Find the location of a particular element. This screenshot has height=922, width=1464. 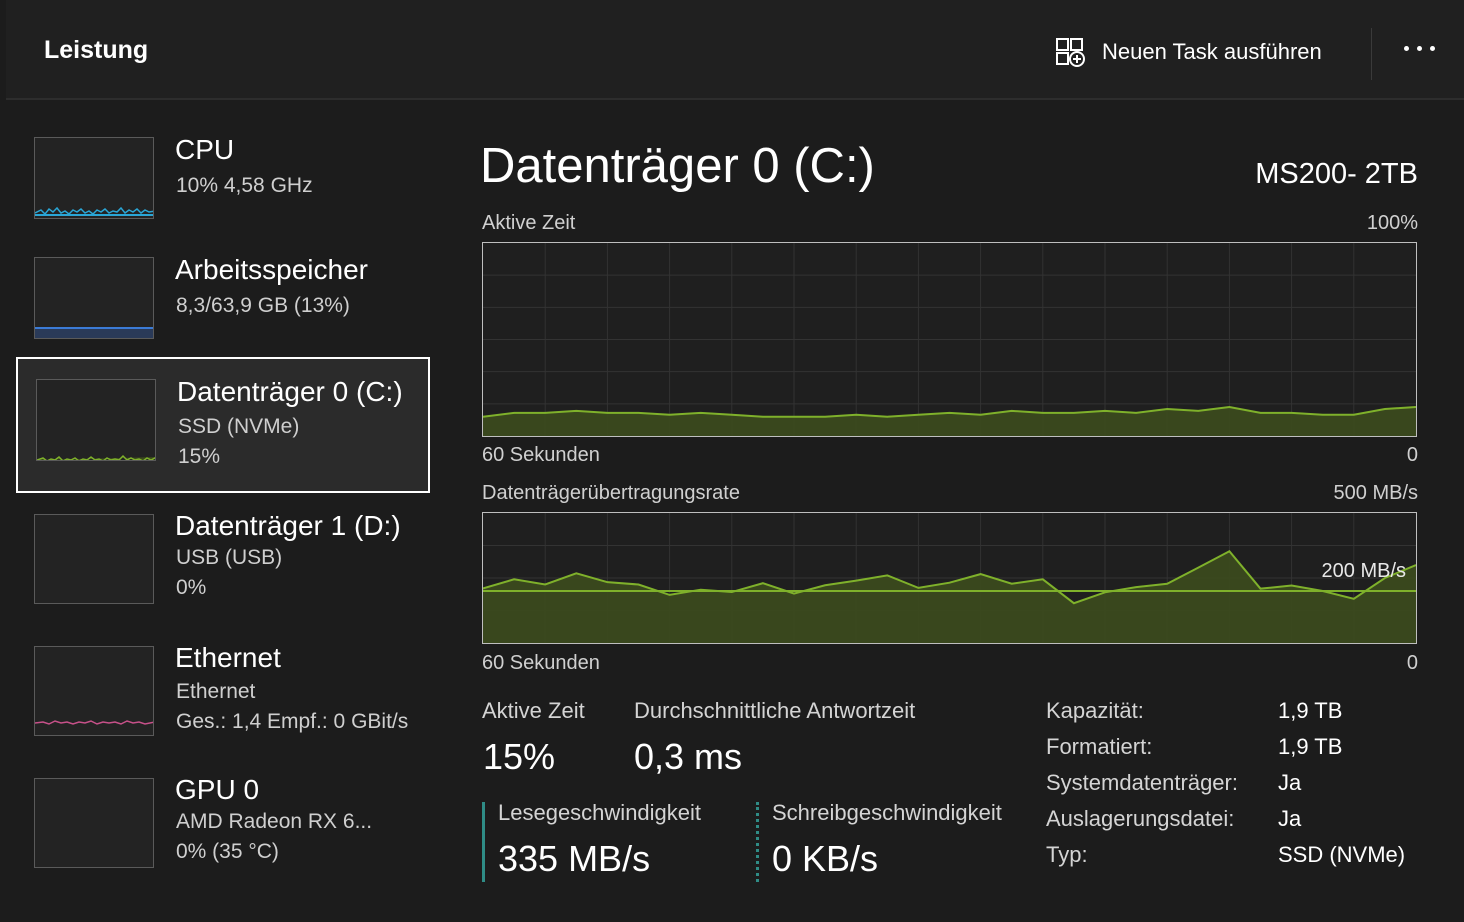

type-label: Typ: is located at coordinates (1067, 854).